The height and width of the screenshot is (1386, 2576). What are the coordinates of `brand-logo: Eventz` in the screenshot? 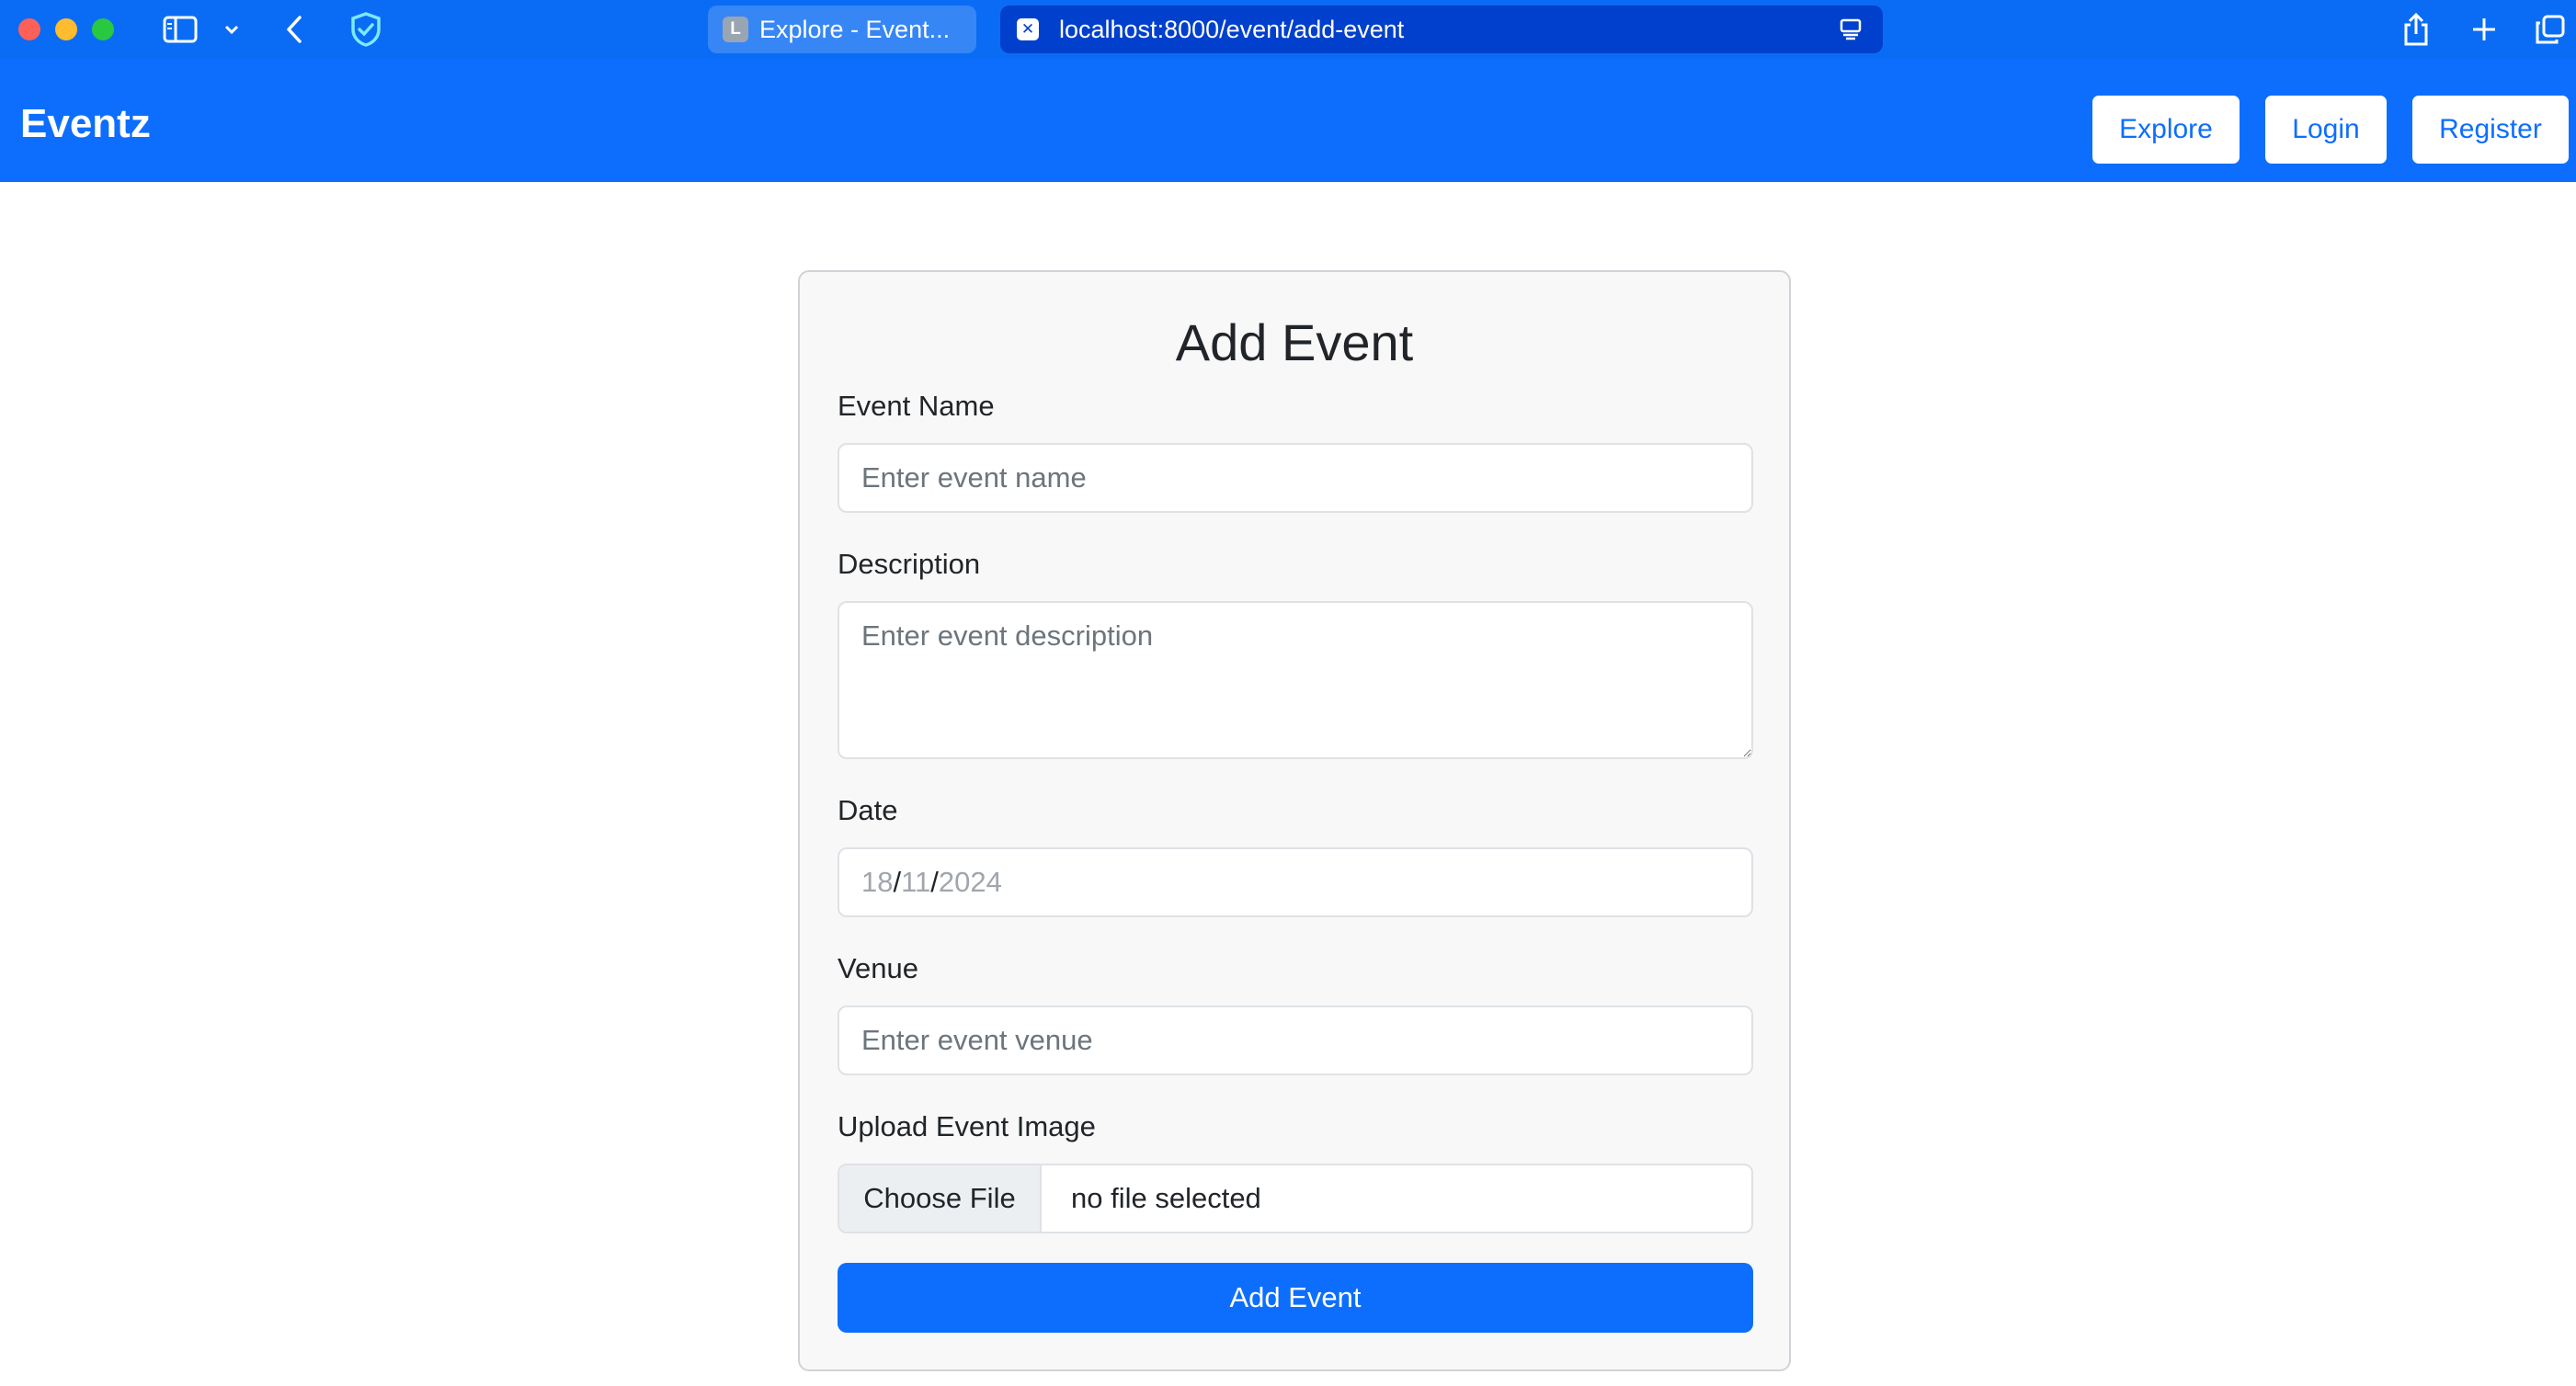 It's located at (85, 124).